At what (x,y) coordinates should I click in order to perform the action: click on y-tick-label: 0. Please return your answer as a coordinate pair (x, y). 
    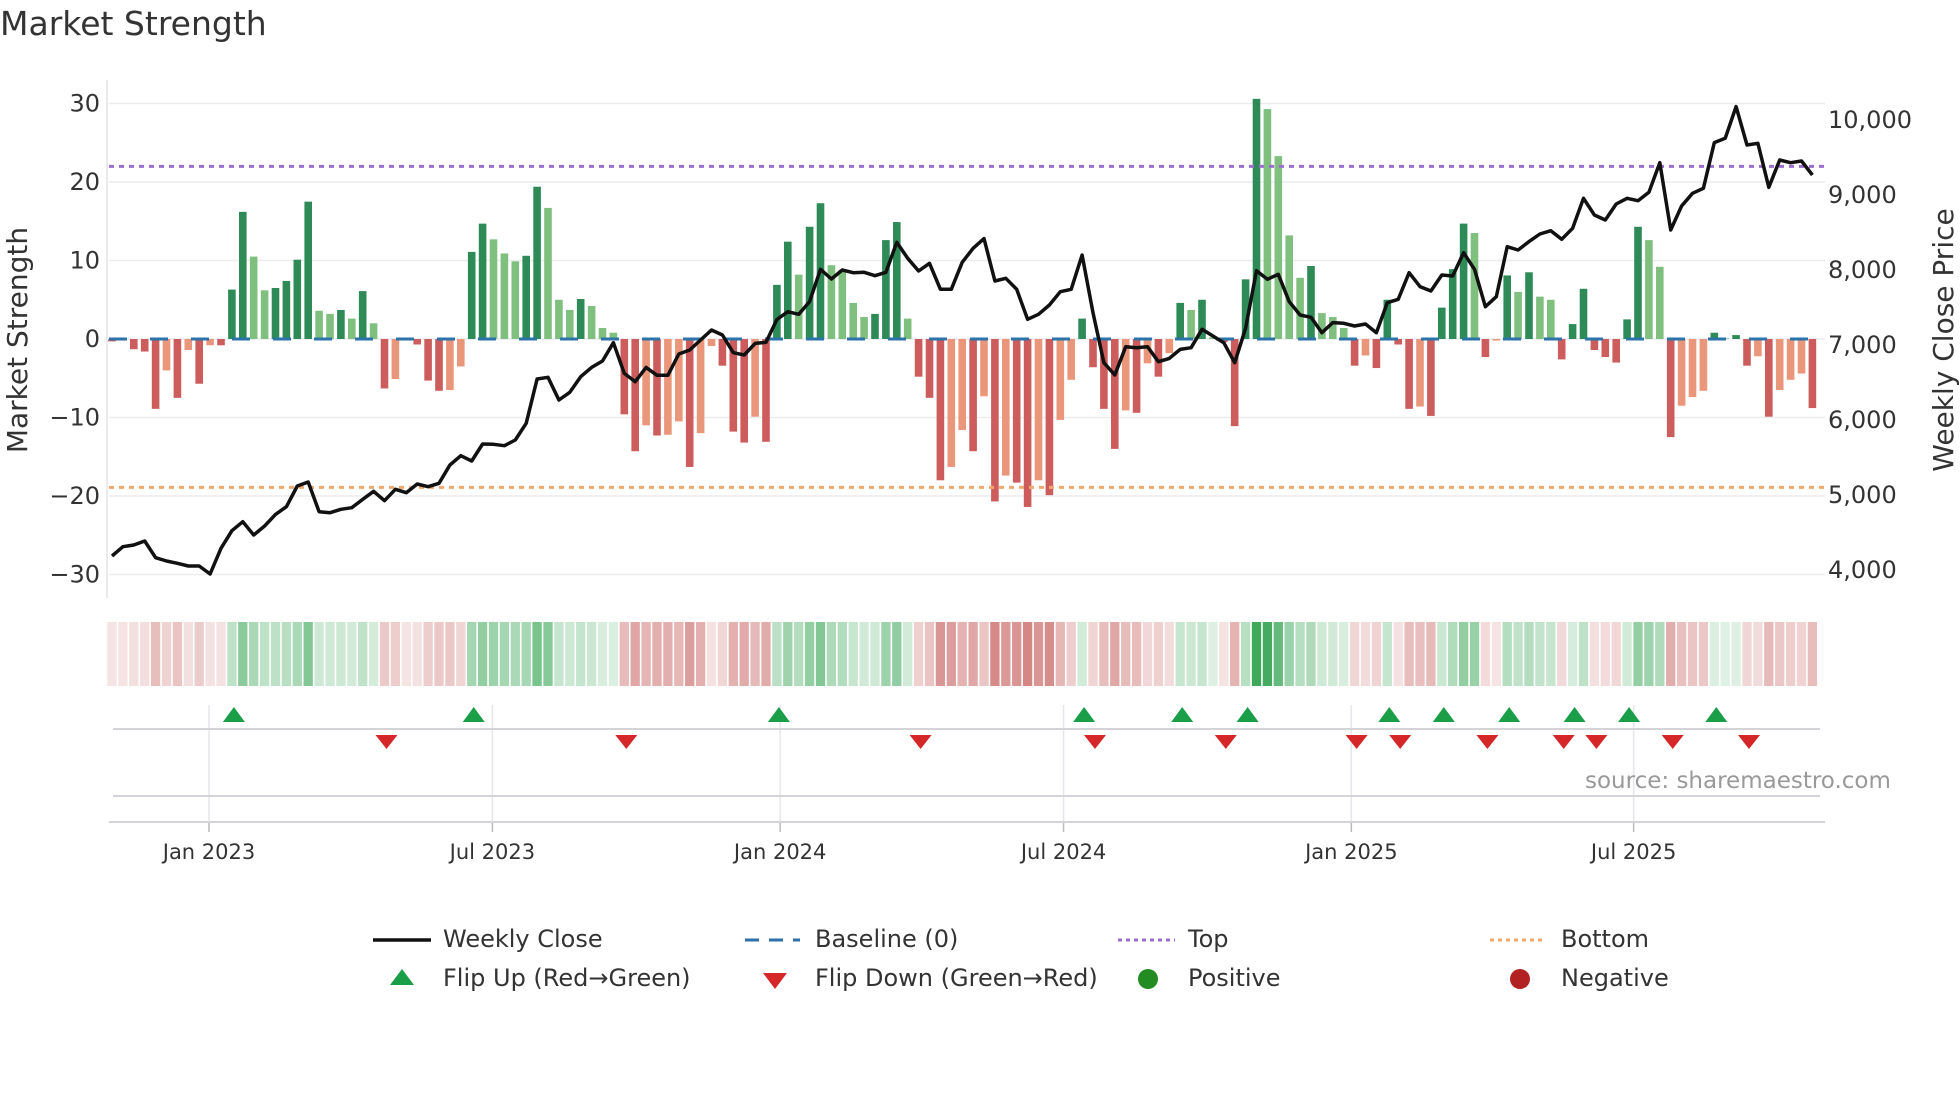
    Looking at the image, I should click on (92, 339).